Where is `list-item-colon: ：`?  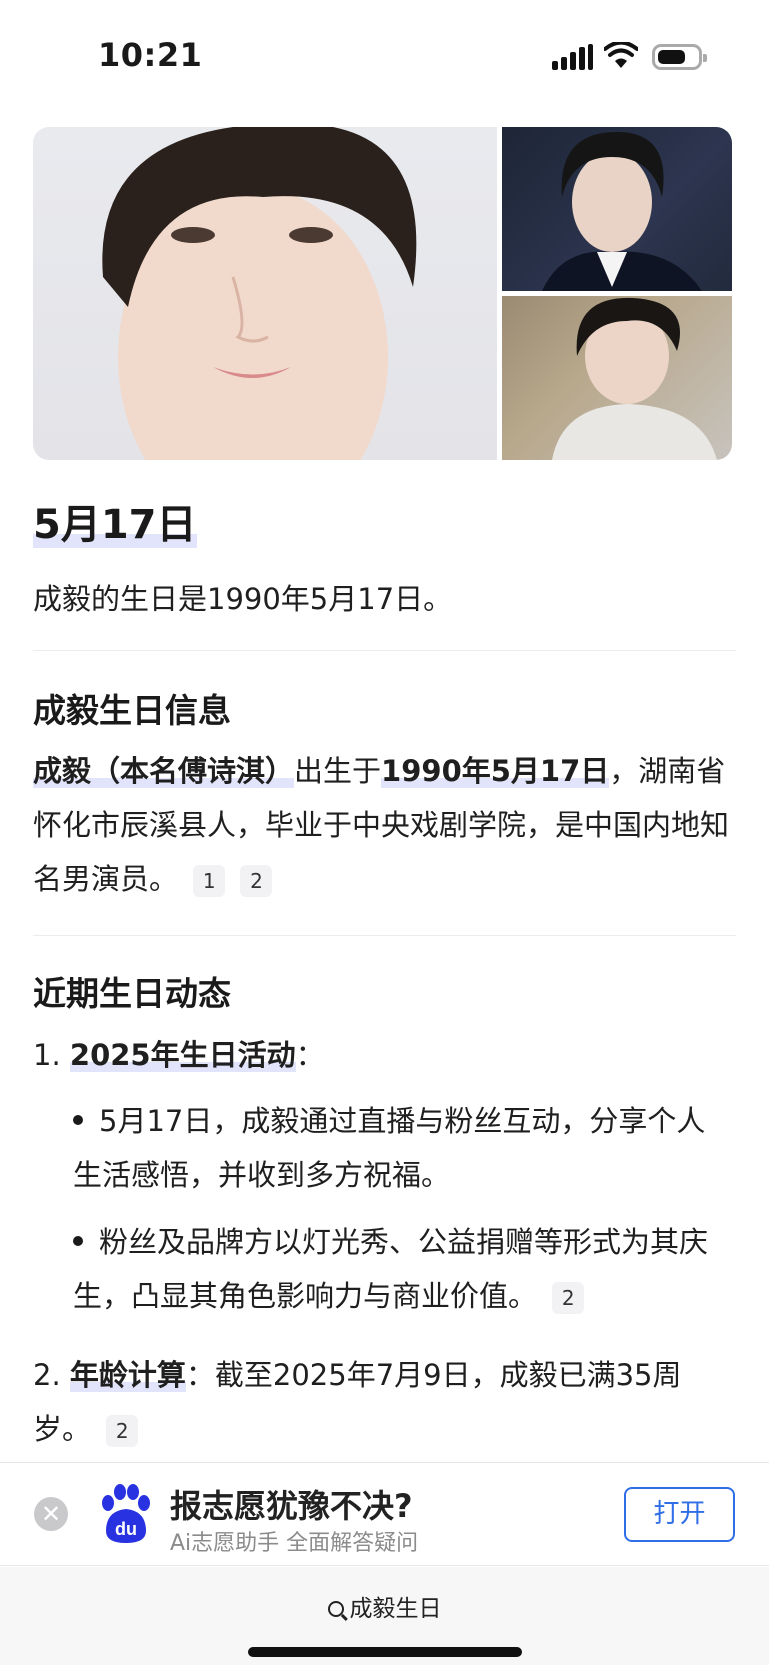
list-item-colon: ： is located at coordinates (310, 1055).